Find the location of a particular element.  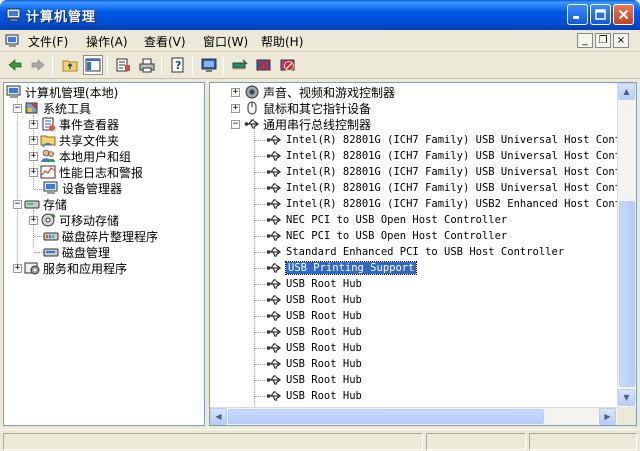

window-title: 计算机管理 is located at coordinates (61, 17).